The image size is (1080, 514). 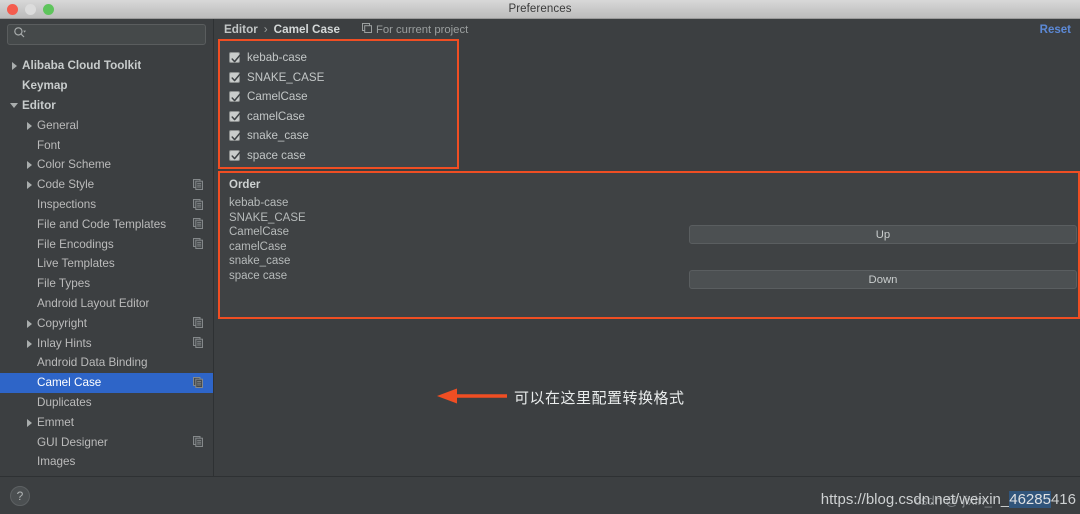 I want to click on breadcrumb-current: Camel Case, so click(x=306, y=29).